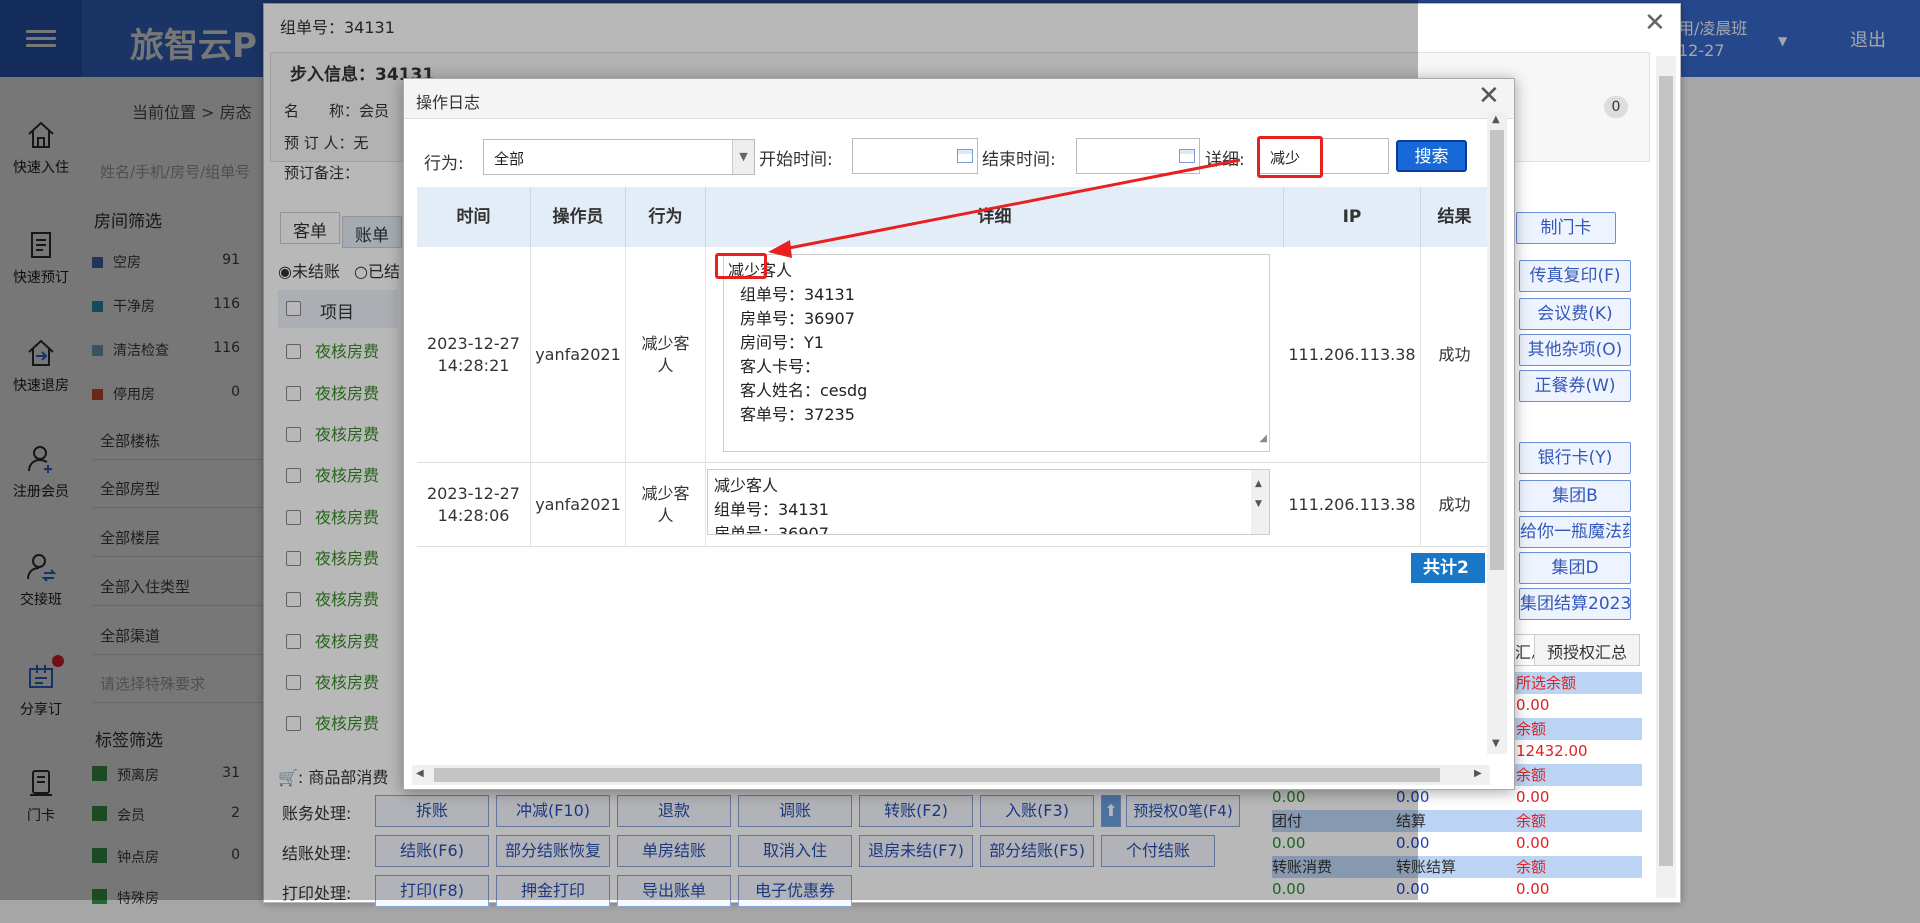 The image size is (1920, 923). I want to click on summary-value: 12432.00, so click(1552, 751).